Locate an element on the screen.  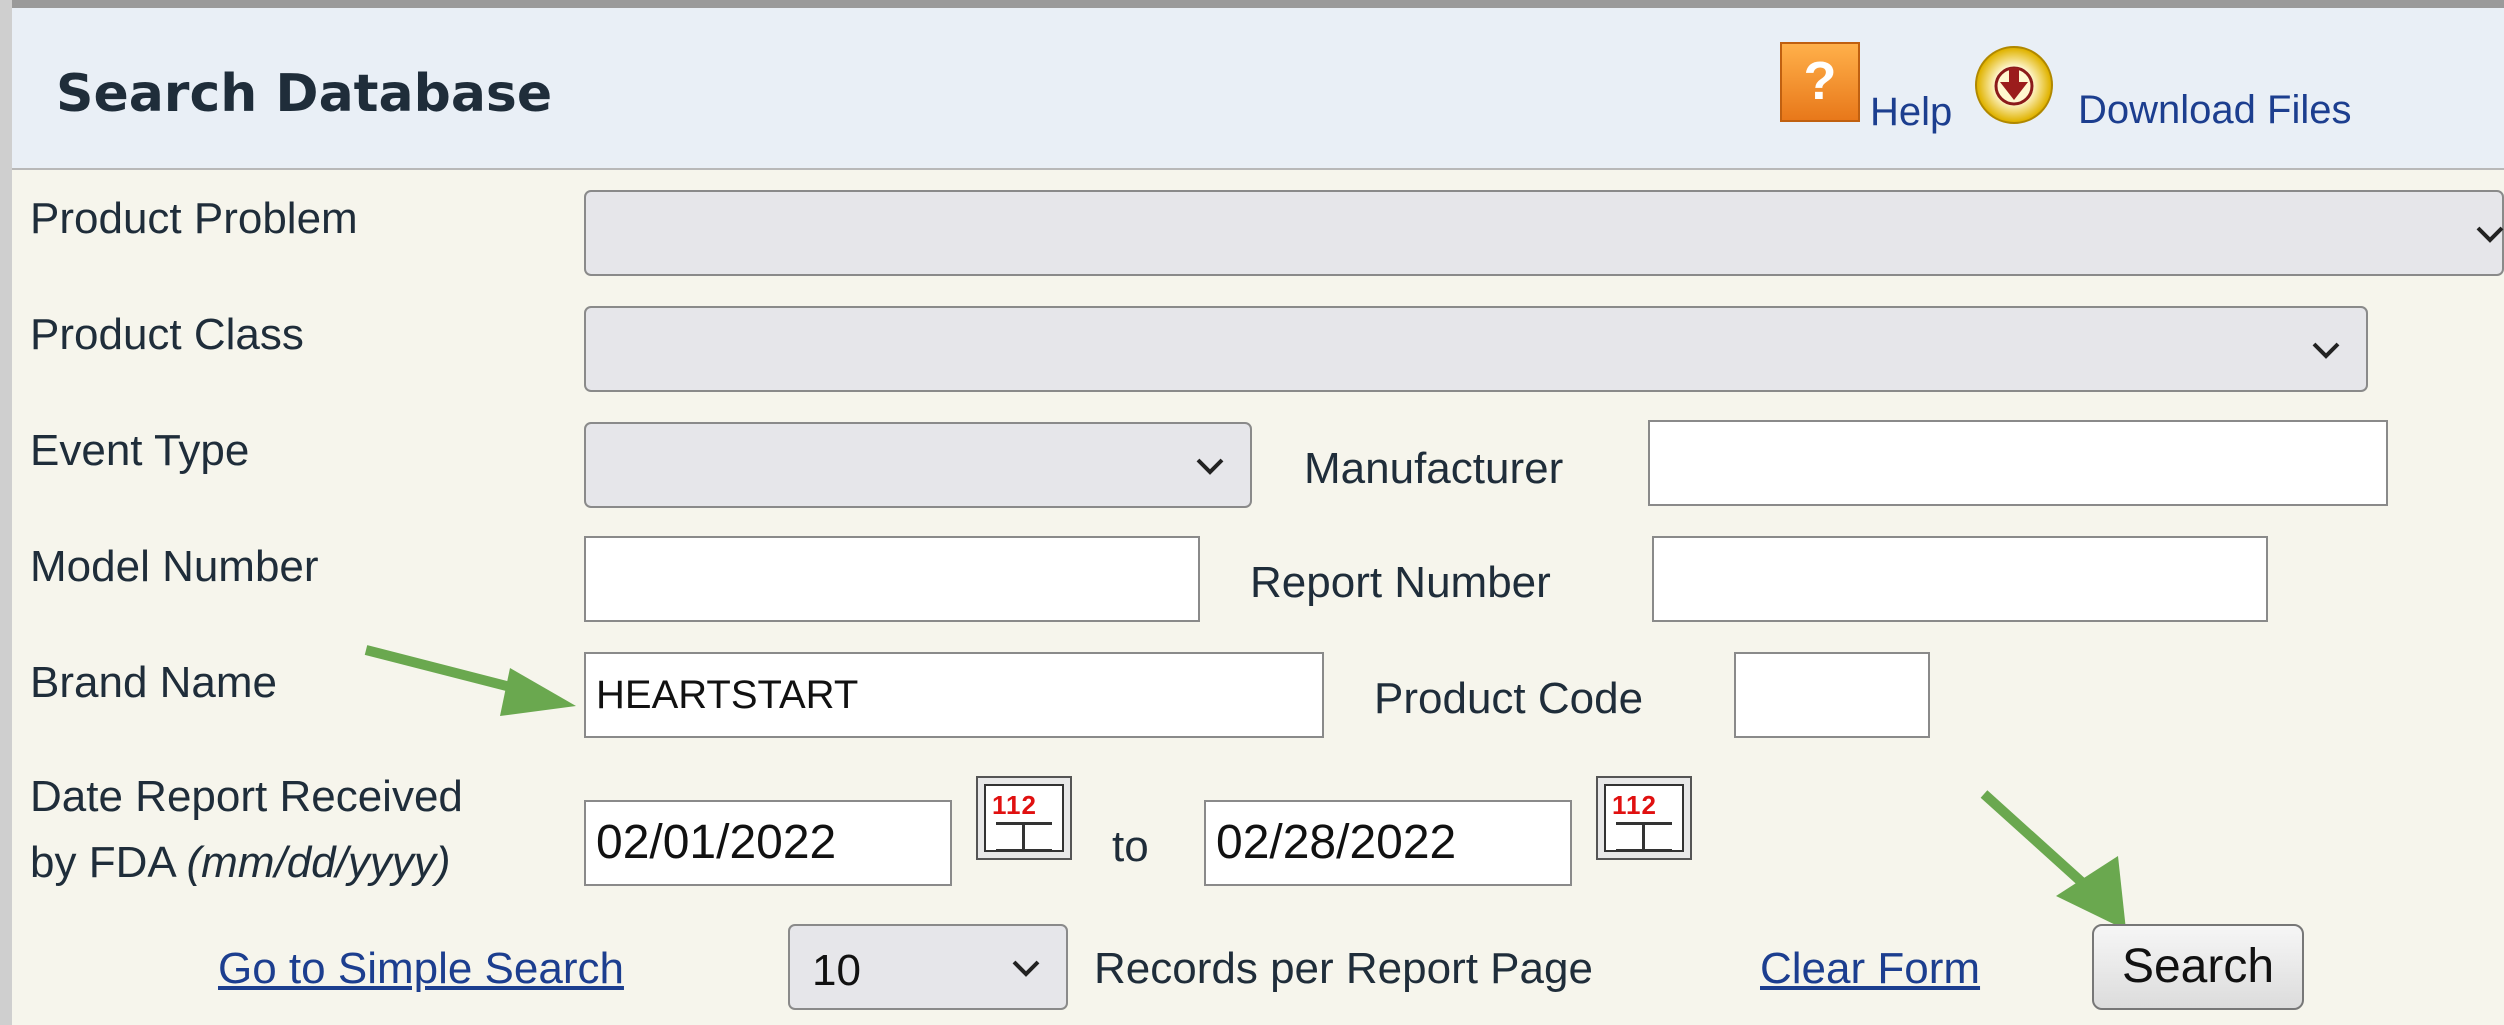
product-class-label: Product Class is located at coordinates (167, 334).